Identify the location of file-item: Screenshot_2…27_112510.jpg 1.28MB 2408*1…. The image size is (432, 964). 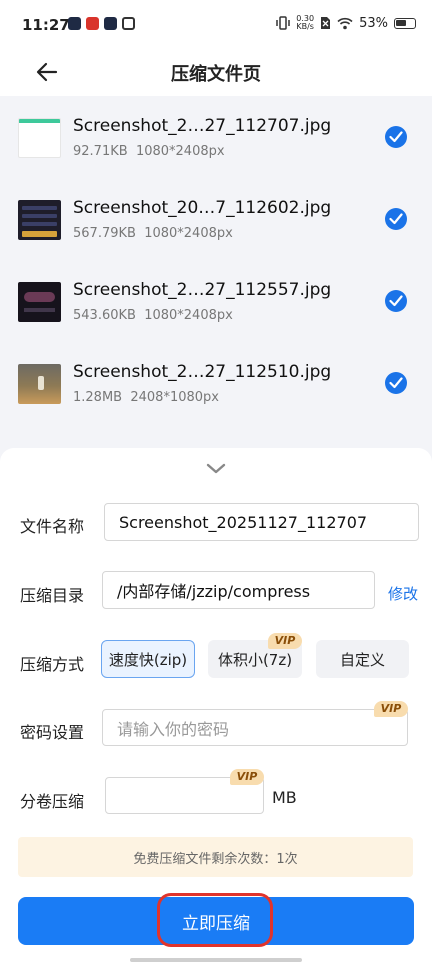
(216, 383).